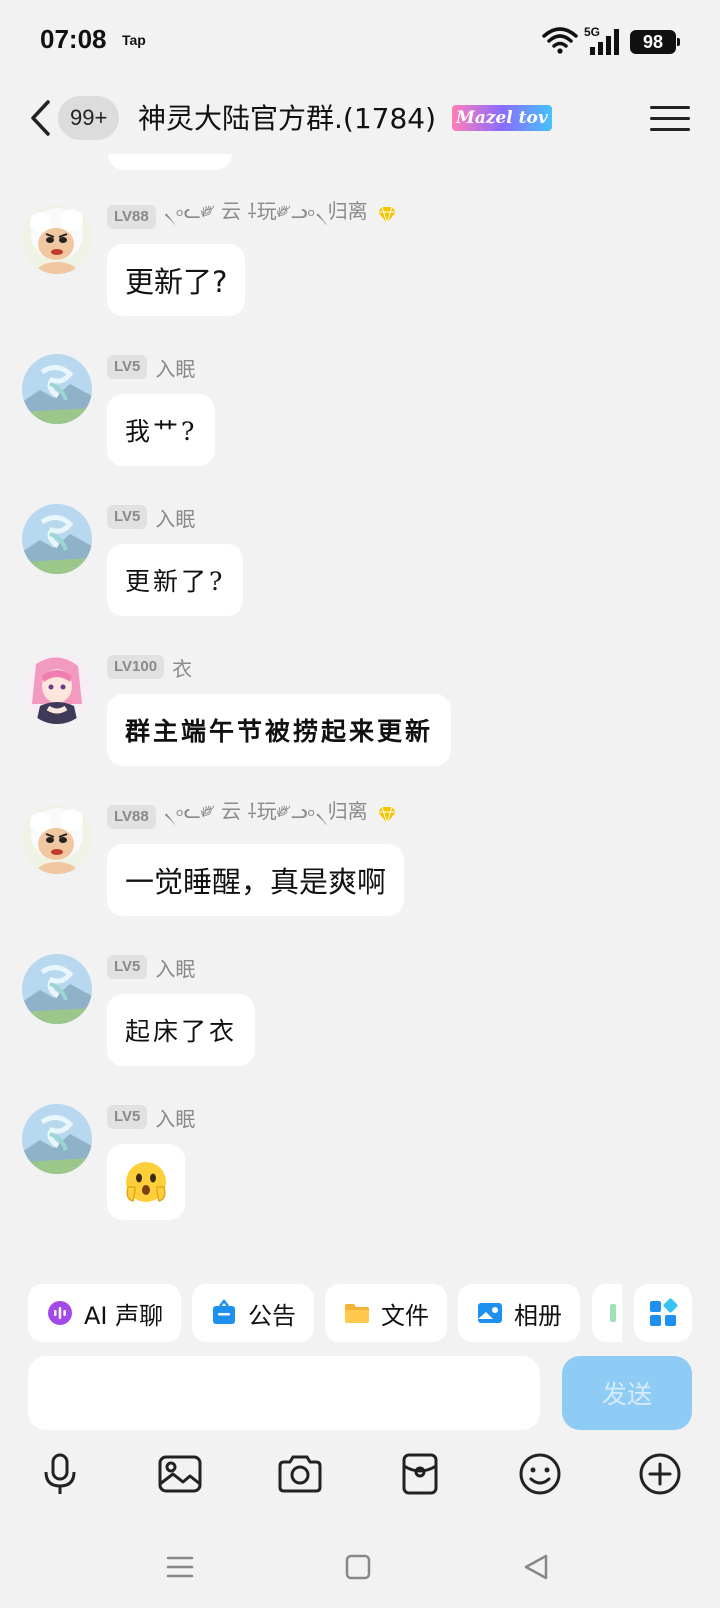 The height and width of the screenshot is (1608, 720). Describe the element at coordinates (224, 1313) in the screenshot. I see `announcement-icon` at that location.